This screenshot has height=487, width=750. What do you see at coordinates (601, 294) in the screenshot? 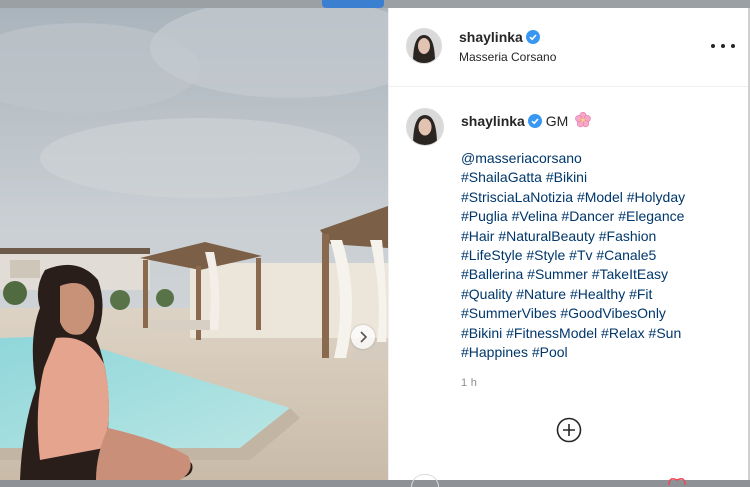
I see `hashtag-line: #Quality #Nature #Healthy #Fit` at bounding box center [601, 294].